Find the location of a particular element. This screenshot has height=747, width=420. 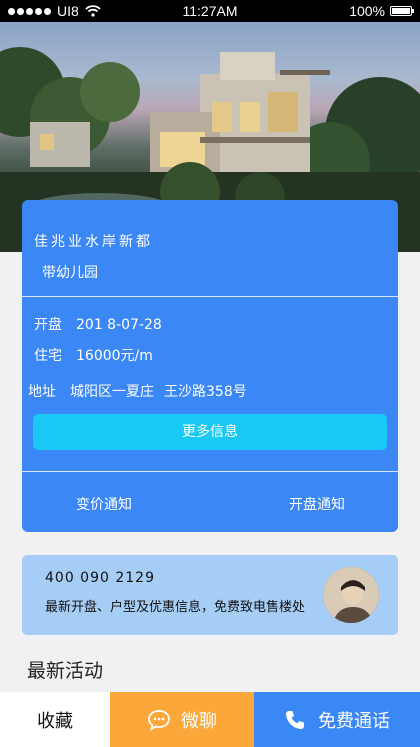

chat-button: 微聊 is located at coordinates (182, 719).